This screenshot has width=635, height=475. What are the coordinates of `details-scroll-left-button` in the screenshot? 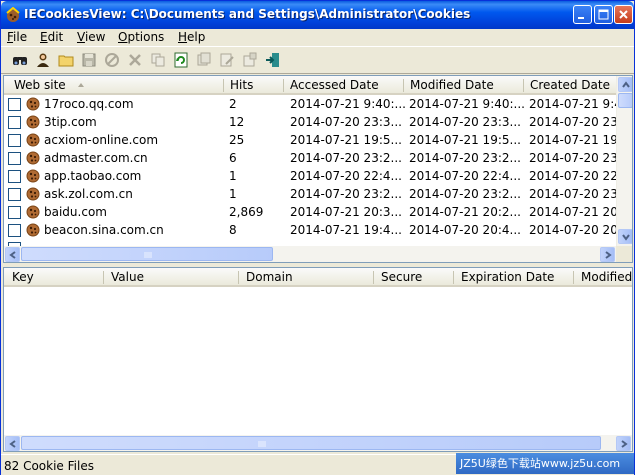 It's located at (12, 443).